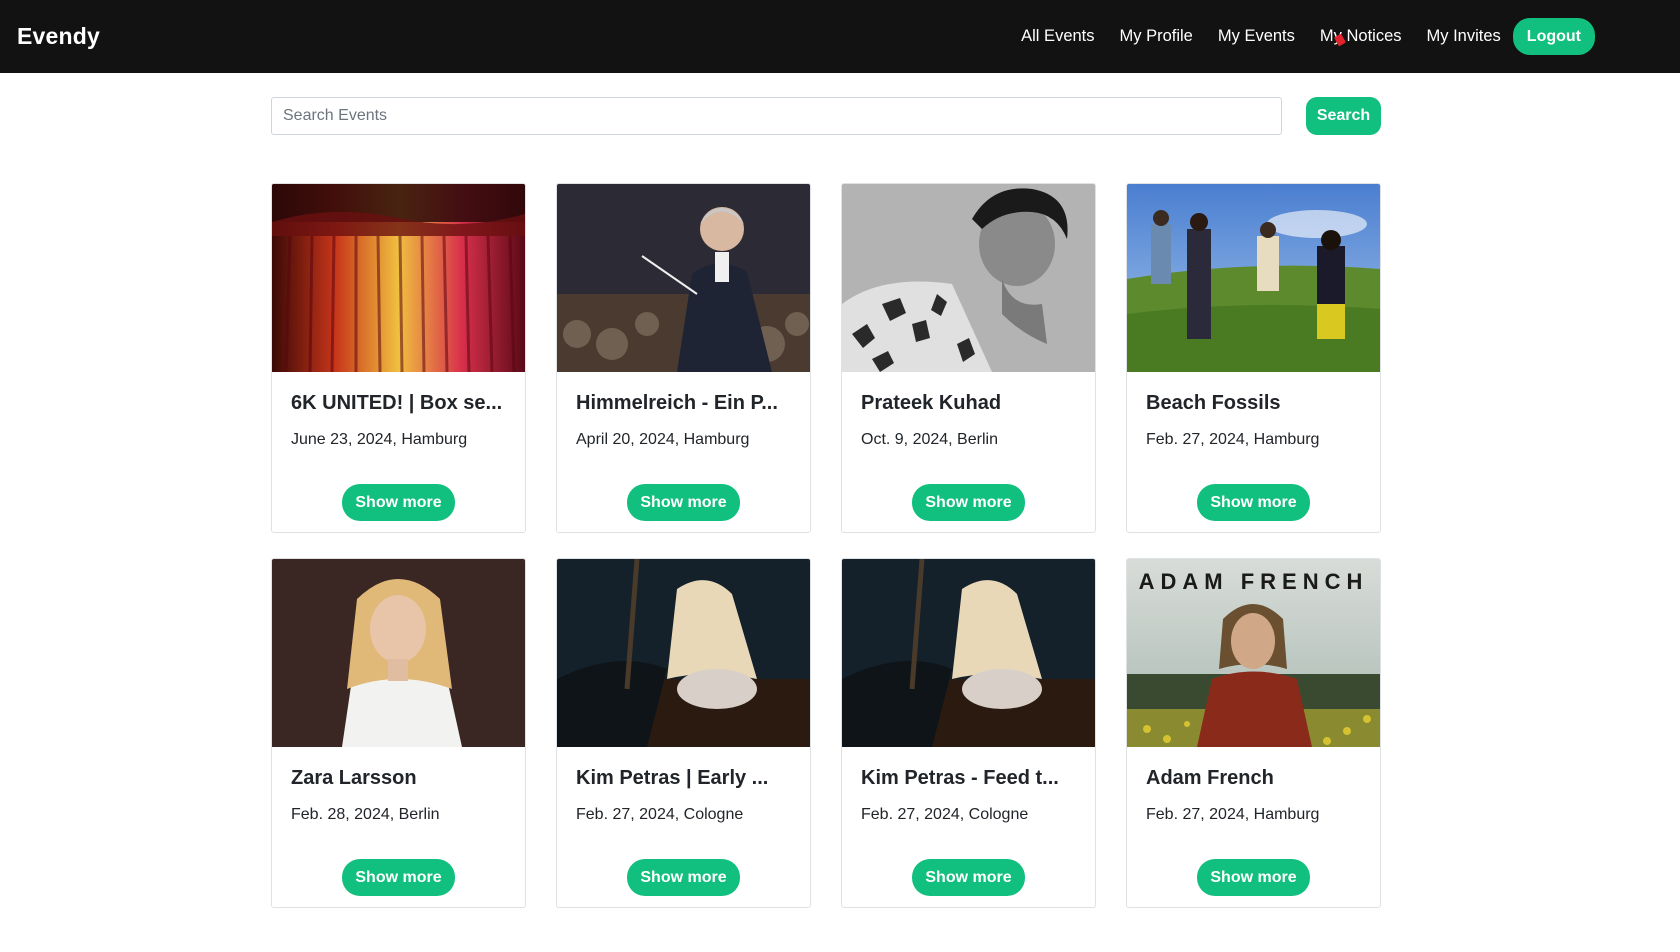 This screenshot has width=1680, height=952. I want to click on event-date-location: Oct. 9, 2024, Berlin, so click(929, 439).